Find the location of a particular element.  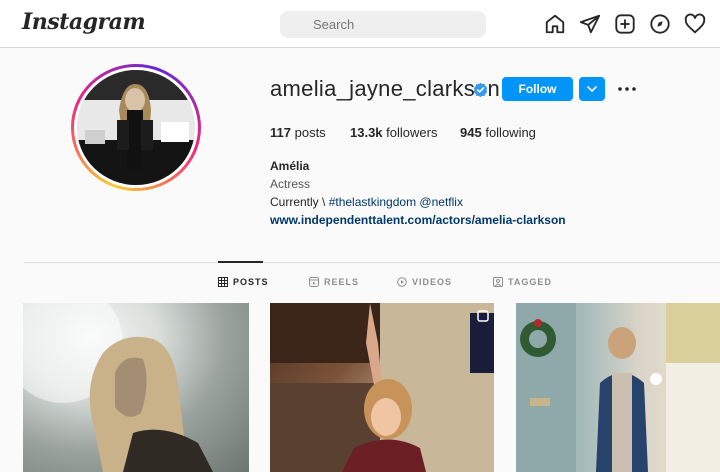

story-ring is located at coordinates (136, 127).